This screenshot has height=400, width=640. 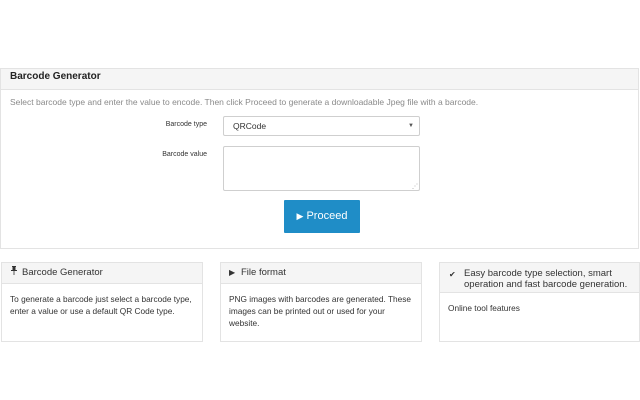 What do you see at coordinates (321, 126) in the screenshot?
I see `barcode-type-select: QRCode ▼` at bounding box center [321, 126].